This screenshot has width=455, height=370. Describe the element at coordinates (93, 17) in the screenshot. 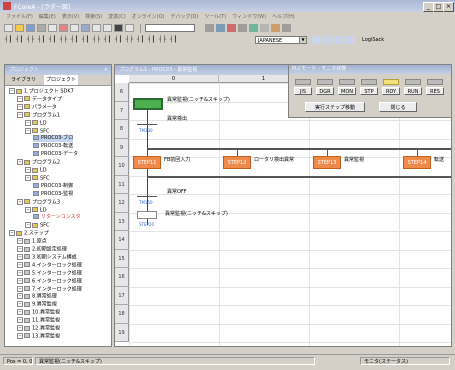

I see `menu-item: 検索(S)` at that location.